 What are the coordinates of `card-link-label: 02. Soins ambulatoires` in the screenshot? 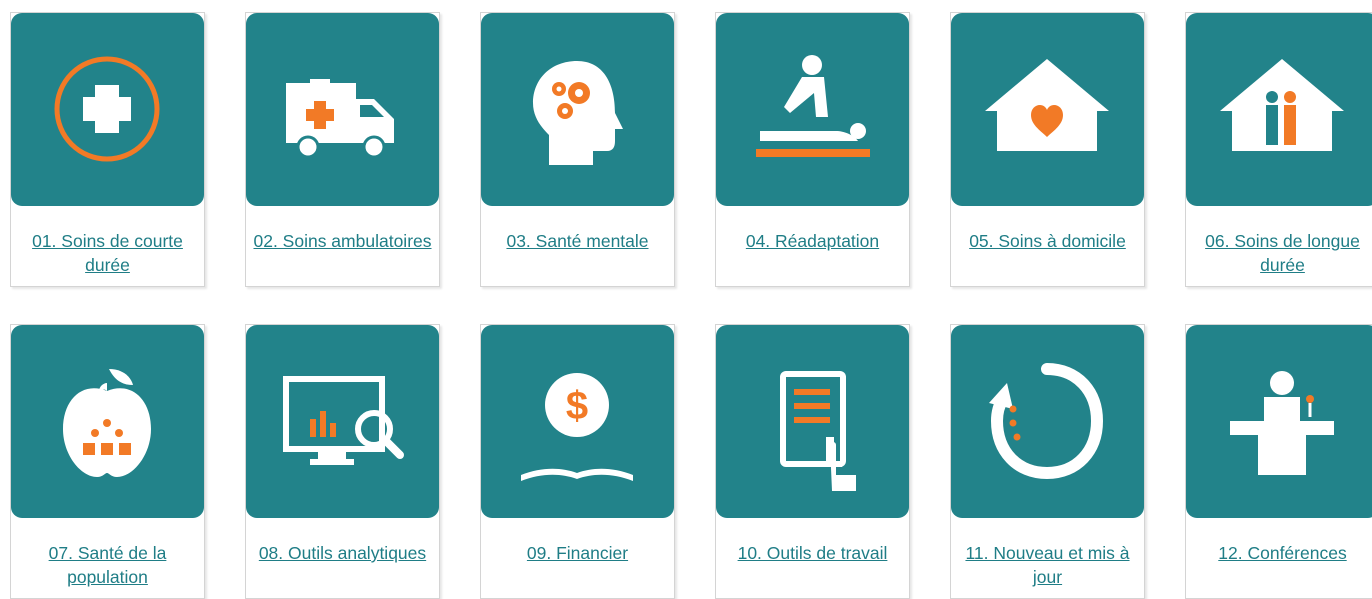 It's located at (342, 241).